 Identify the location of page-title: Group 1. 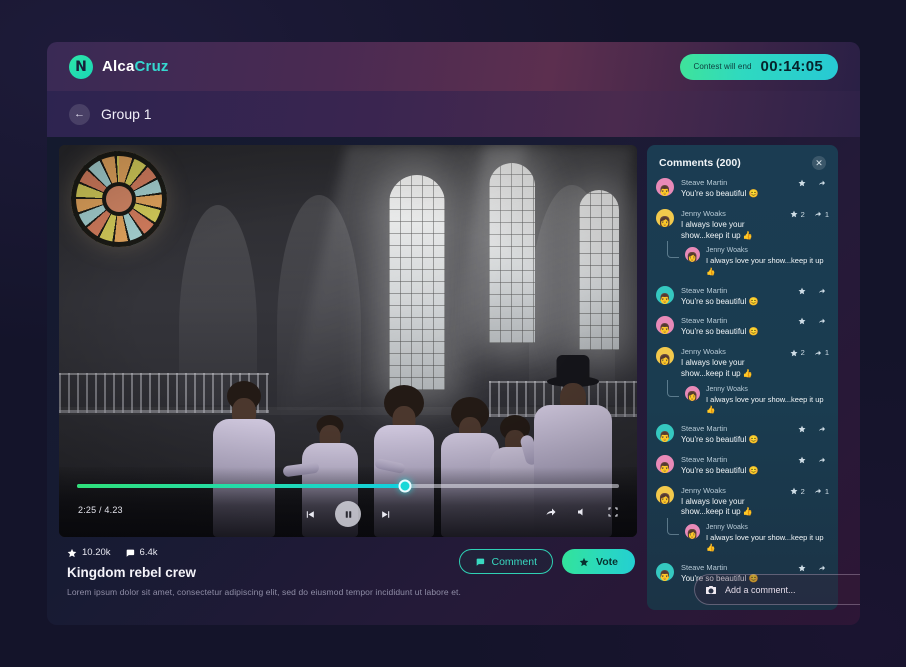
(126, 114).